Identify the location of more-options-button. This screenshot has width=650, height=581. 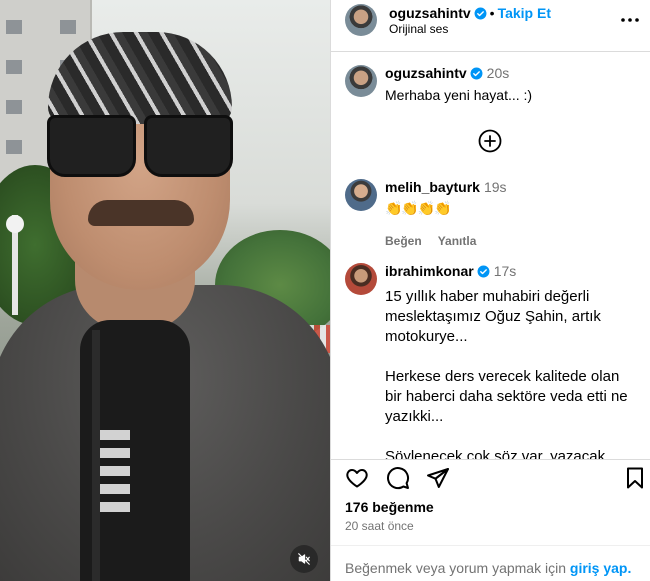
(630, 20).